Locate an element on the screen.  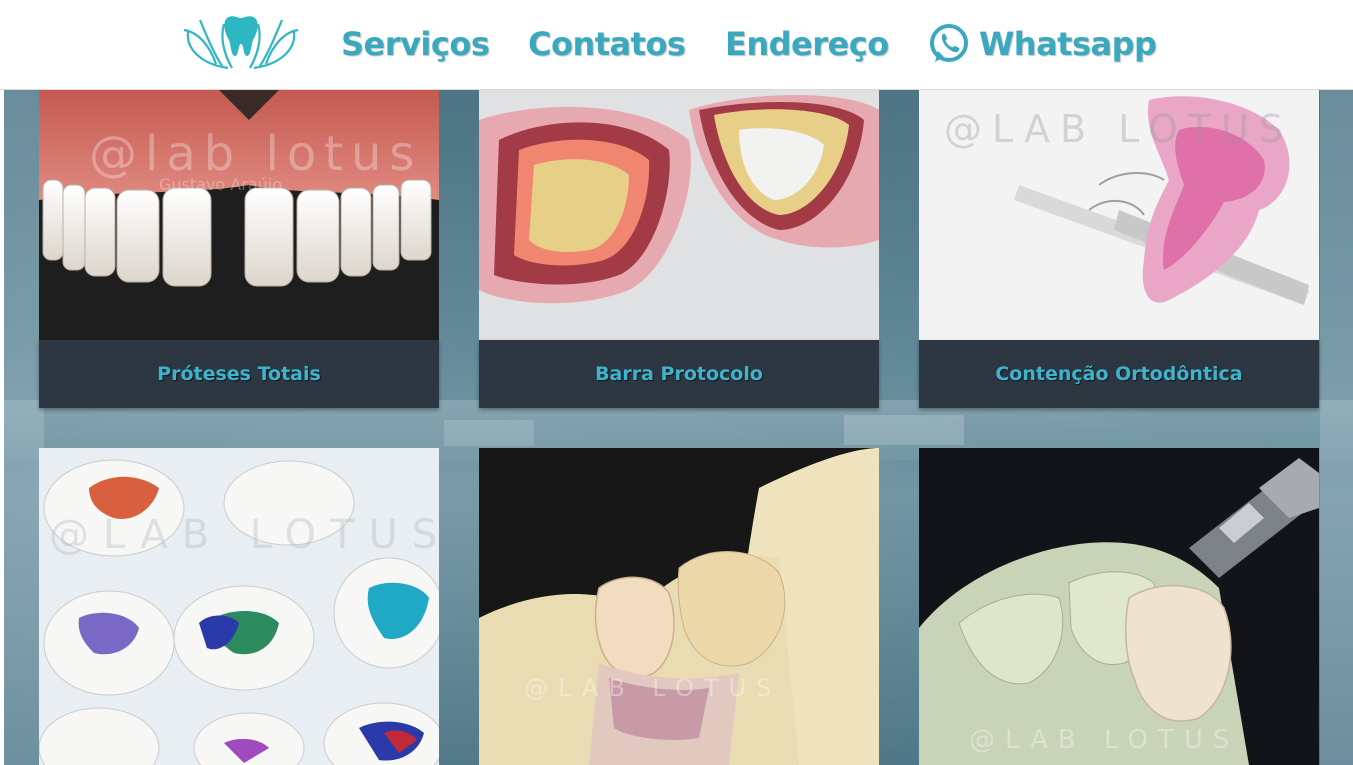
nav-servicos-link: Serviços is located at coordinates (415, 44).